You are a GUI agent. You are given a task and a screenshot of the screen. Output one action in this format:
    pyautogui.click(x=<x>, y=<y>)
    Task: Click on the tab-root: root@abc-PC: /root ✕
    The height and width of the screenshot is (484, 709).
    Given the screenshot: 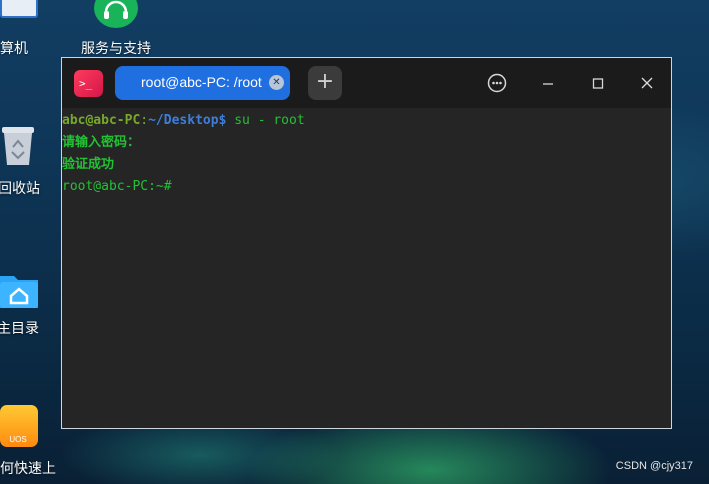 What is the action you would take?
    pyautogui.click(x=202, y=83)
    